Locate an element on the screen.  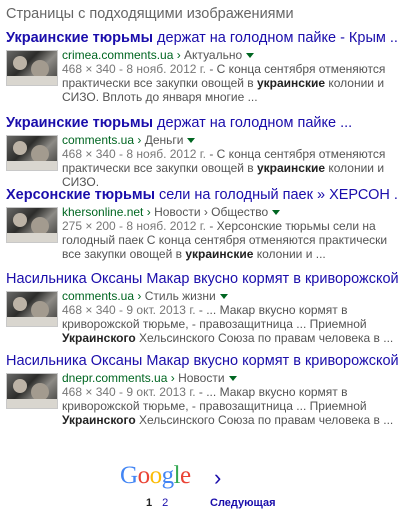
result-url: crimea.comments.ua › Актуально is located at coordinates (230, 55).